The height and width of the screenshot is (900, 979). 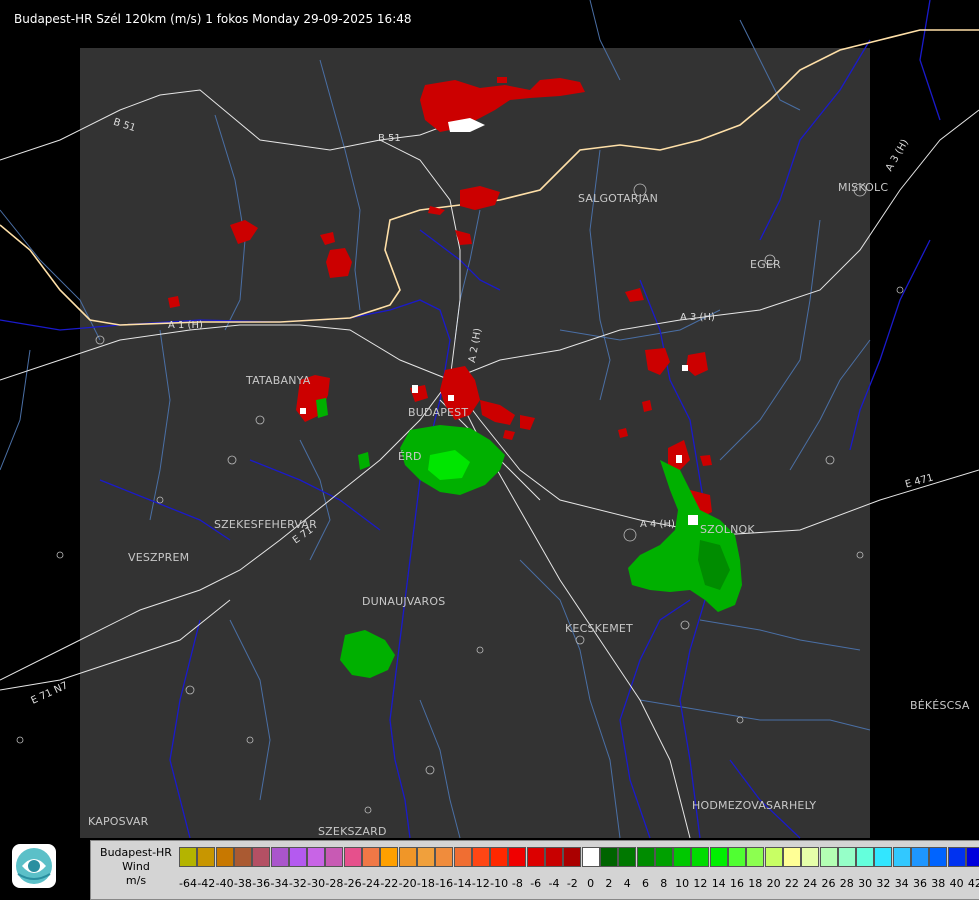 What do you see at coordinates (697, 317) in the screenshot?
I see `road-label-a3: A 3 (H)` at bounding box center [697, 317].